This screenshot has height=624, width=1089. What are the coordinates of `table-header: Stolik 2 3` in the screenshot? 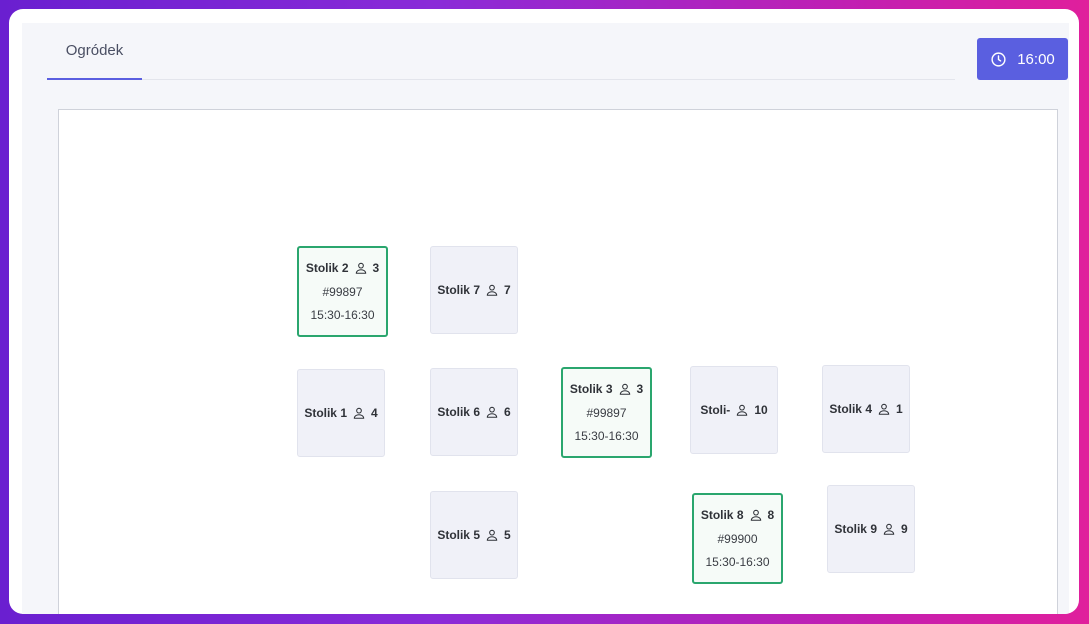 It's located at (342, 268).